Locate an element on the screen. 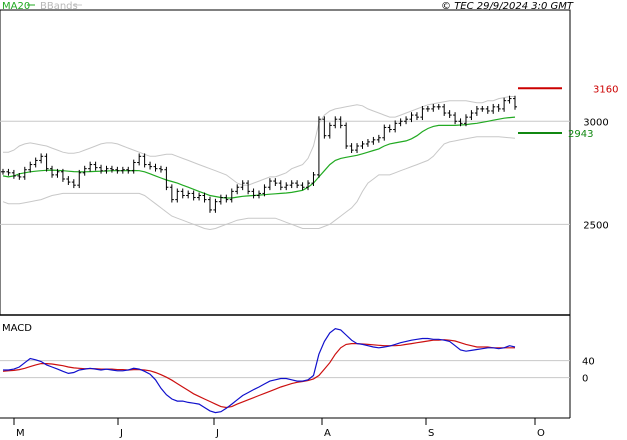 The height and width of the screenshot is (440, 627). resistance-label: 3160 is located at coordinates (605, 89).